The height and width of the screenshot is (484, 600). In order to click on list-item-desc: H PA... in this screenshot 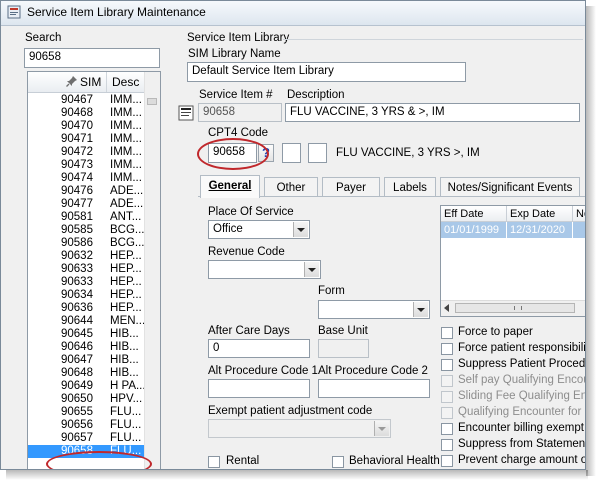, I will do `click(128, 386)`.